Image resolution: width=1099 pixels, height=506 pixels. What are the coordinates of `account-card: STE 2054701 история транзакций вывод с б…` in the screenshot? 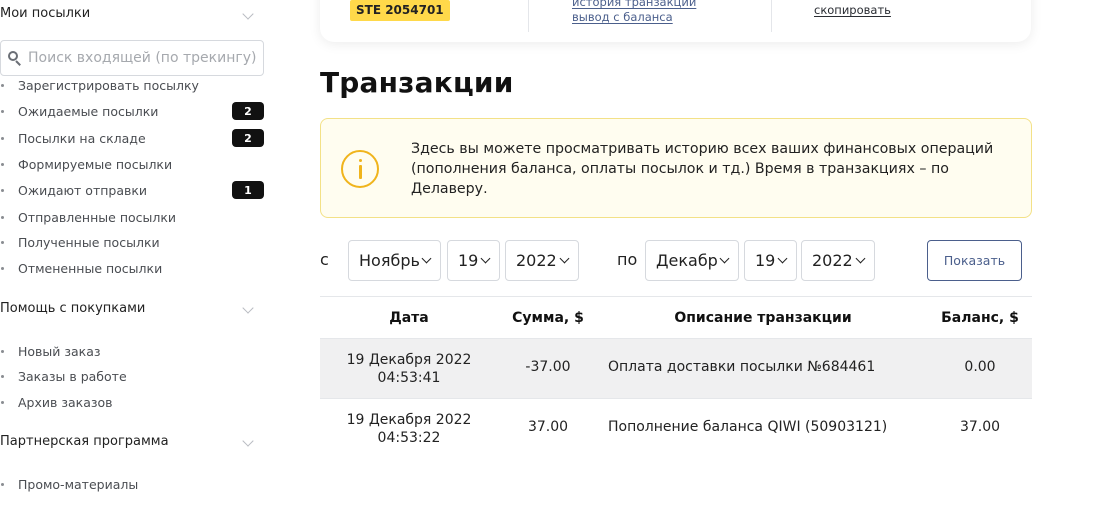 It's located at (675, 21).